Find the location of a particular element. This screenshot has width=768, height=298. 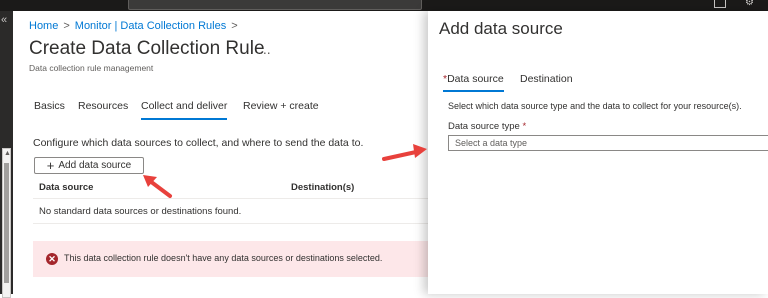

page-title: Create Data Collection Rule is located at coordinates (147, 48).